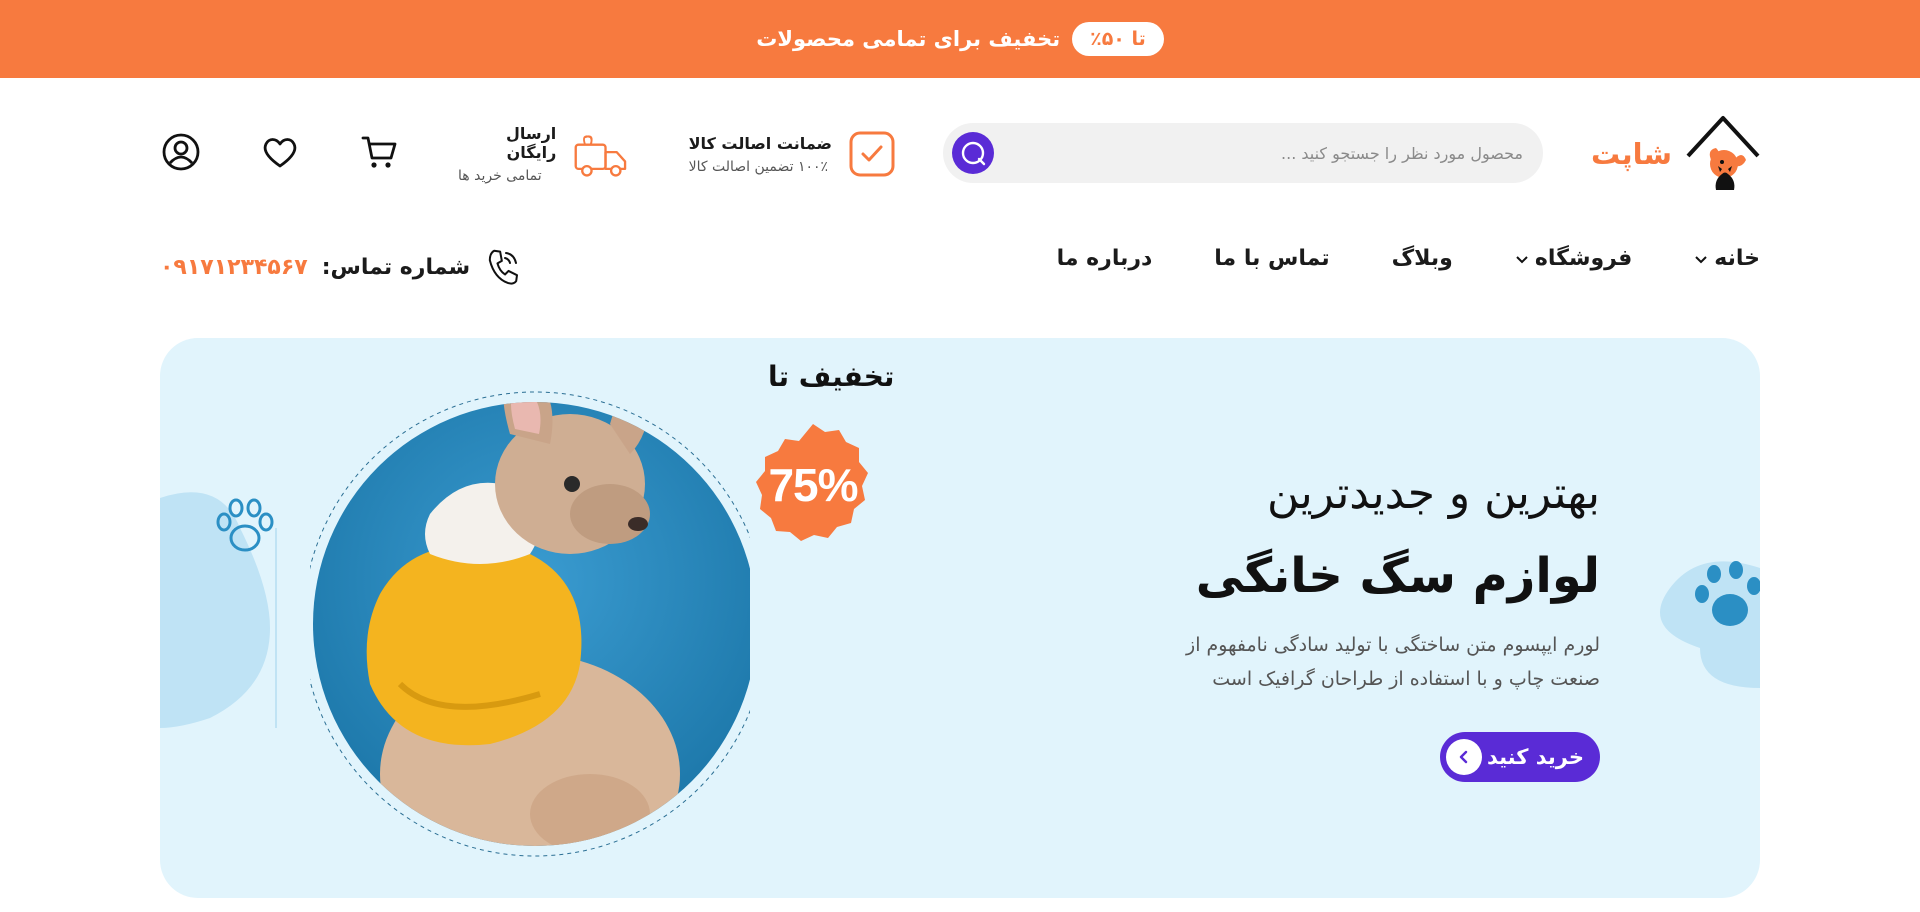 The height and width of the screenshot is (912, 1920). What do you see at coordinates (1433, 493) in the screenshot?
I see `hero-title-line1: بهترین و جدیدترین` at bounding box center [1433, 493].